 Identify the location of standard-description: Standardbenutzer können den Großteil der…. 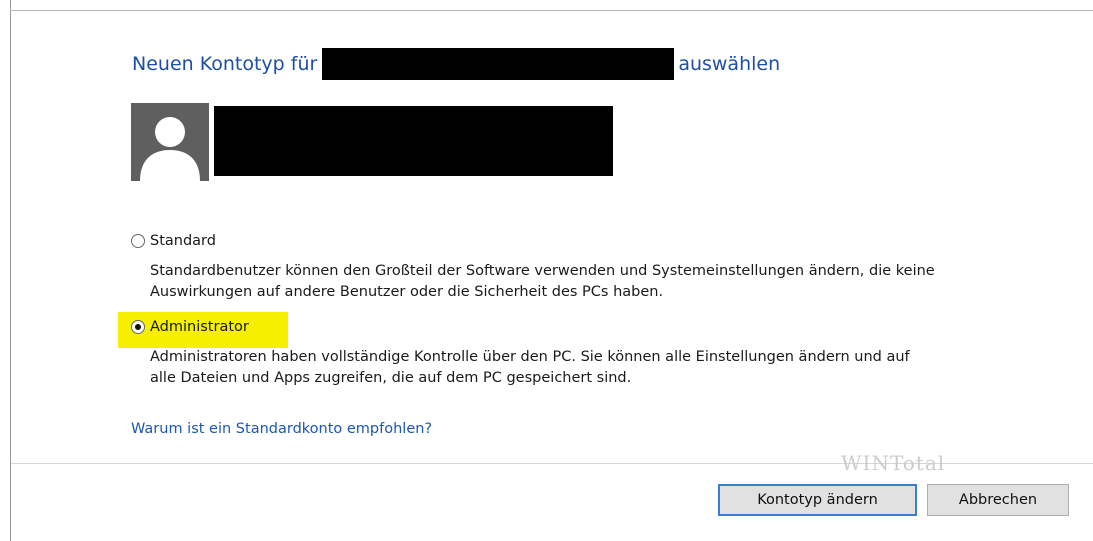
(610, 282).